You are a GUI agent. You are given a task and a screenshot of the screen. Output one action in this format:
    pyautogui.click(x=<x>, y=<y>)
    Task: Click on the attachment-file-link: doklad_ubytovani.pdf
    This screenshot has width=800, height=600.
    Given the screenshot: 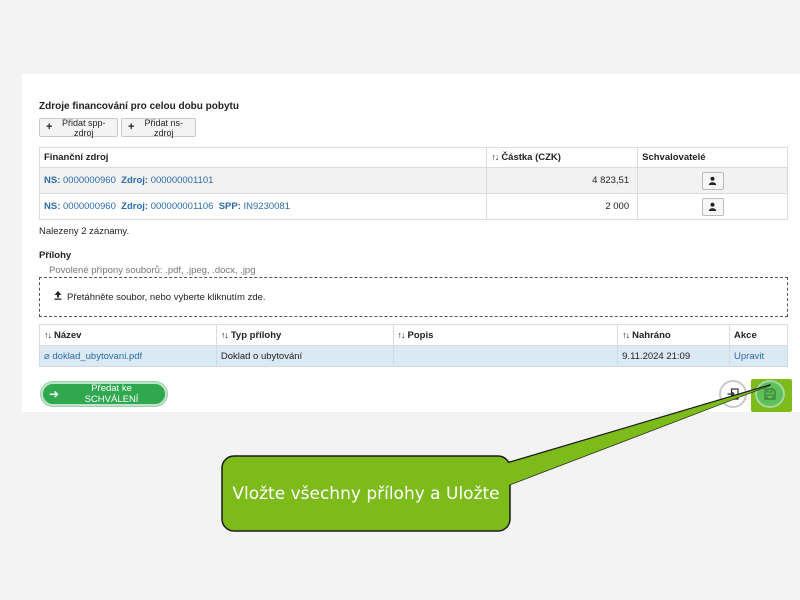 What is the action you would take?
    pyautogui.click(x=97, y=356)
    